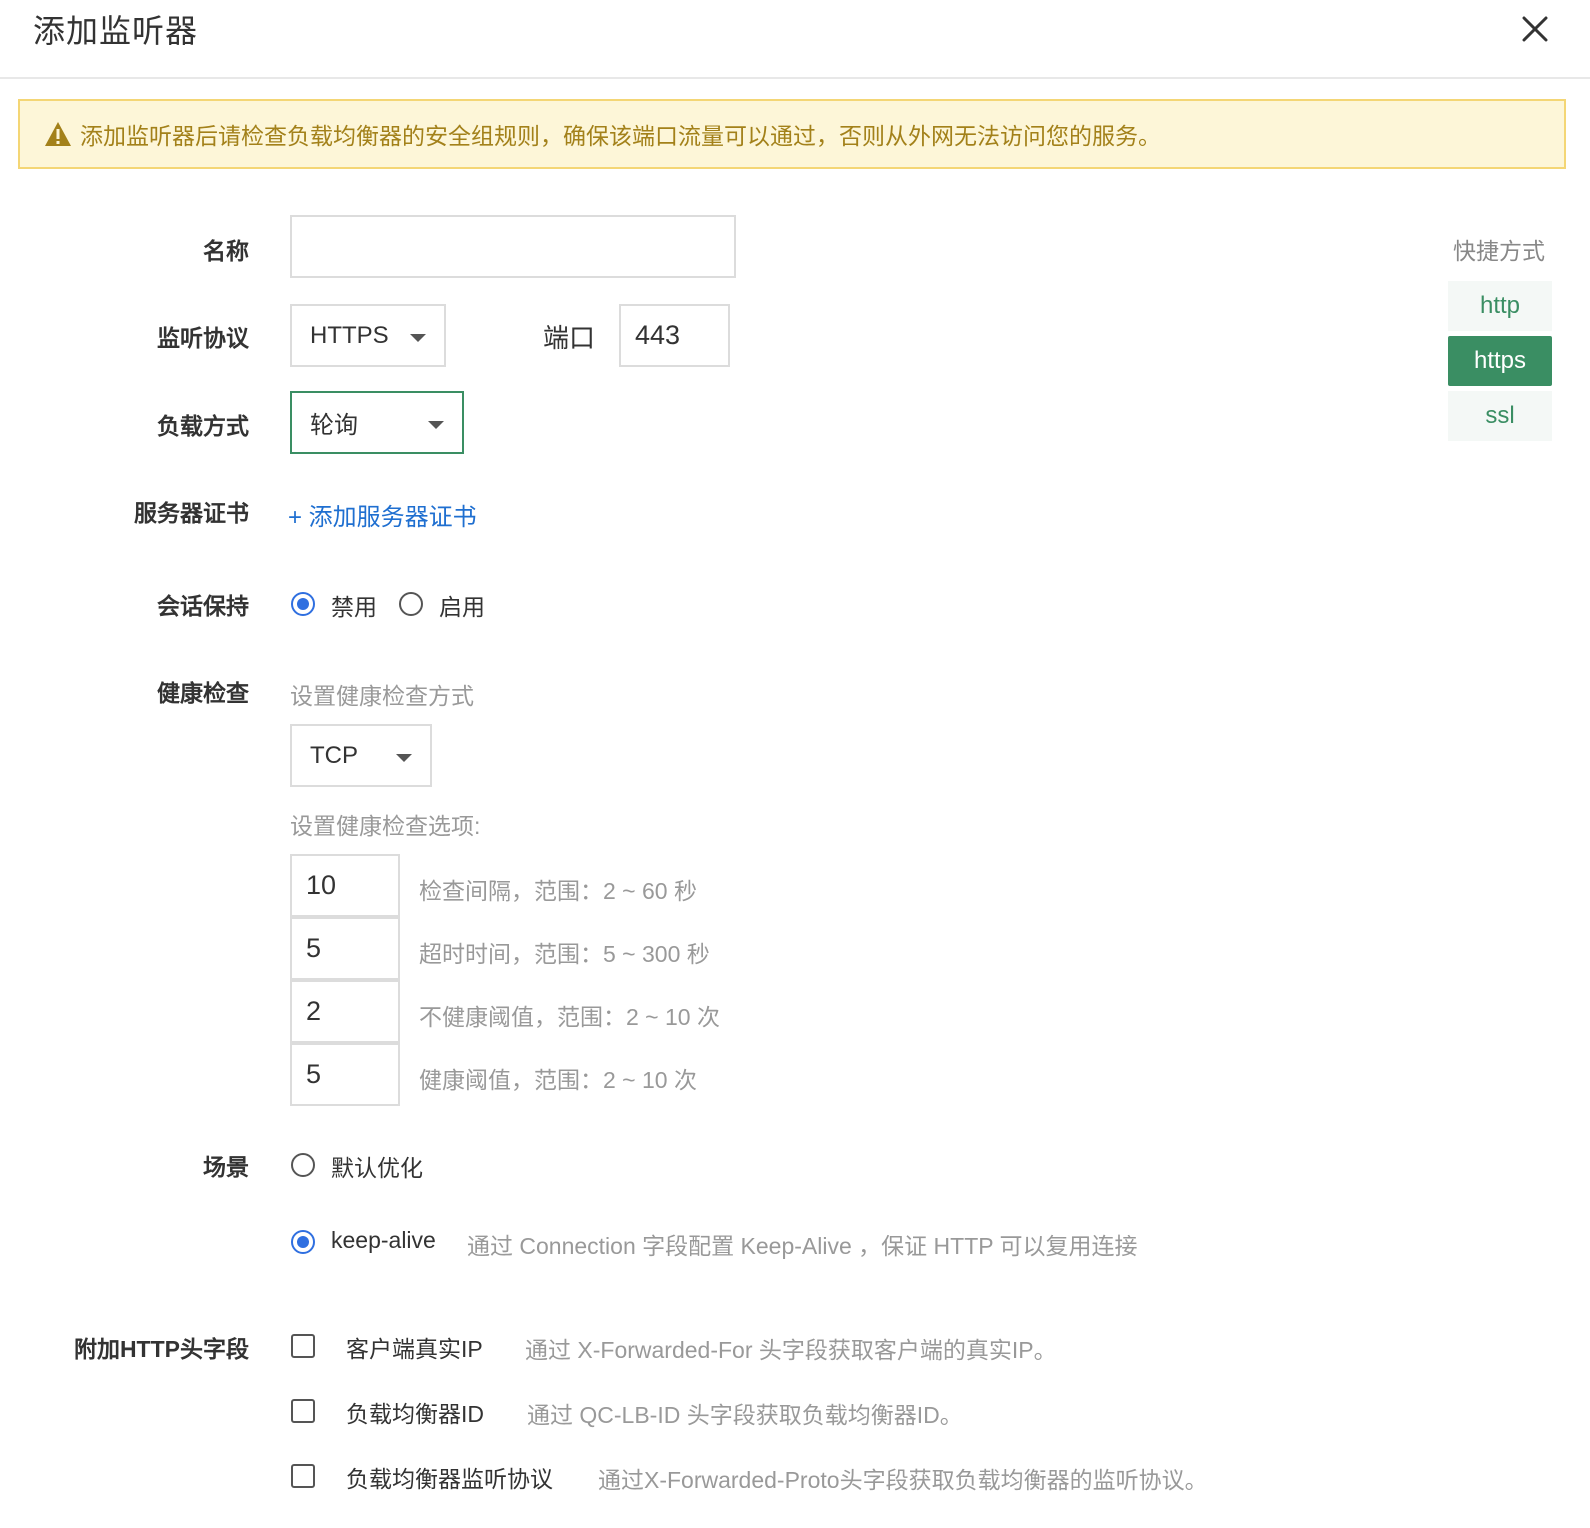  Describe the element at coordinates (354, 607) in the screenshot. I see `session-option-disable: 禁用` at that location.